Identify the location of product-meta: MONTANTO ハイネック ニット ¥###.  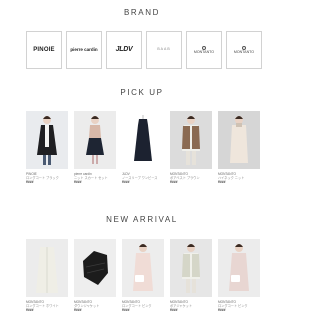
(239, 178).